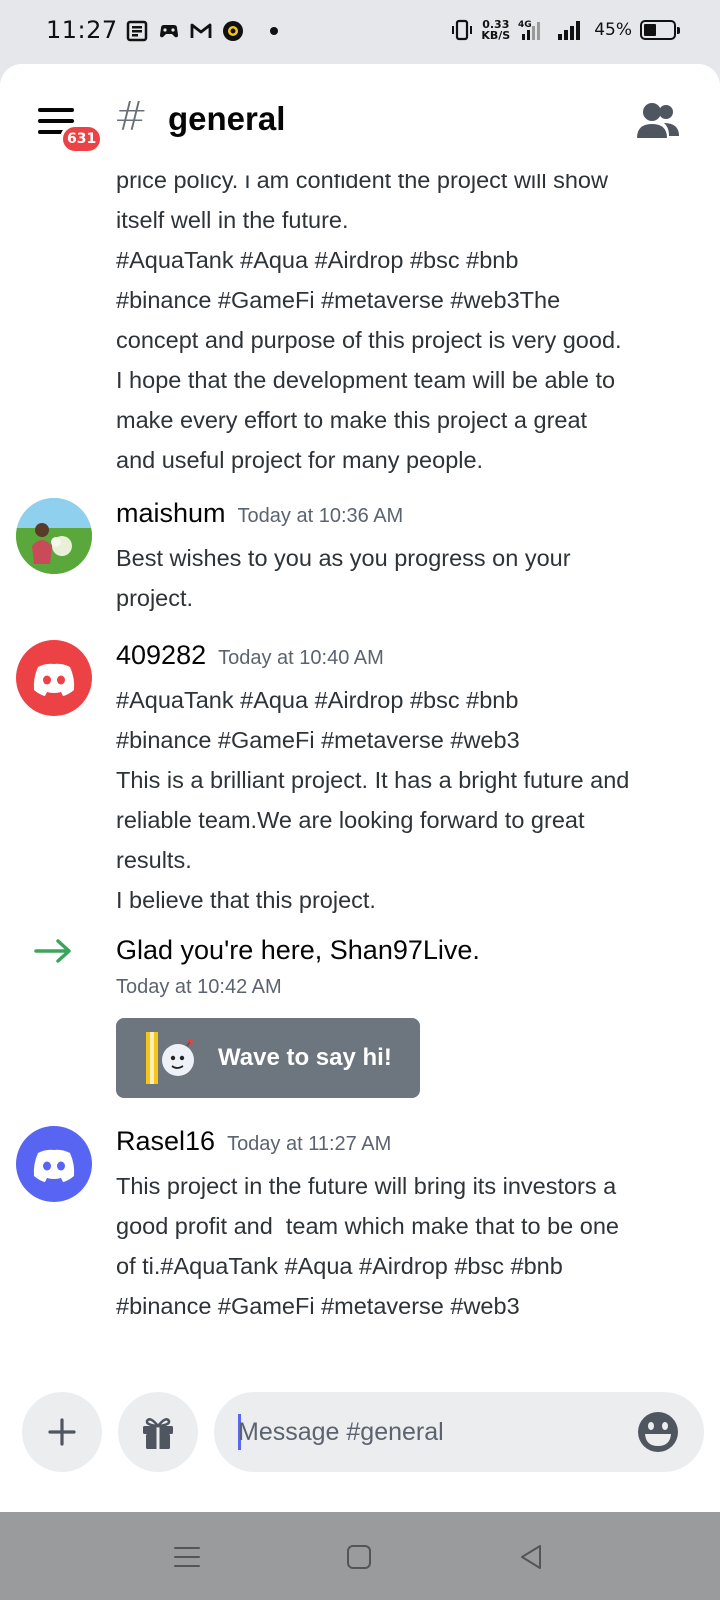 This screenshot has width=720, height=1600. What do you see at coordinates (187, 1557) in the screenshot?
I see `recent-apps-icon` at bounding box center [187, 1557].